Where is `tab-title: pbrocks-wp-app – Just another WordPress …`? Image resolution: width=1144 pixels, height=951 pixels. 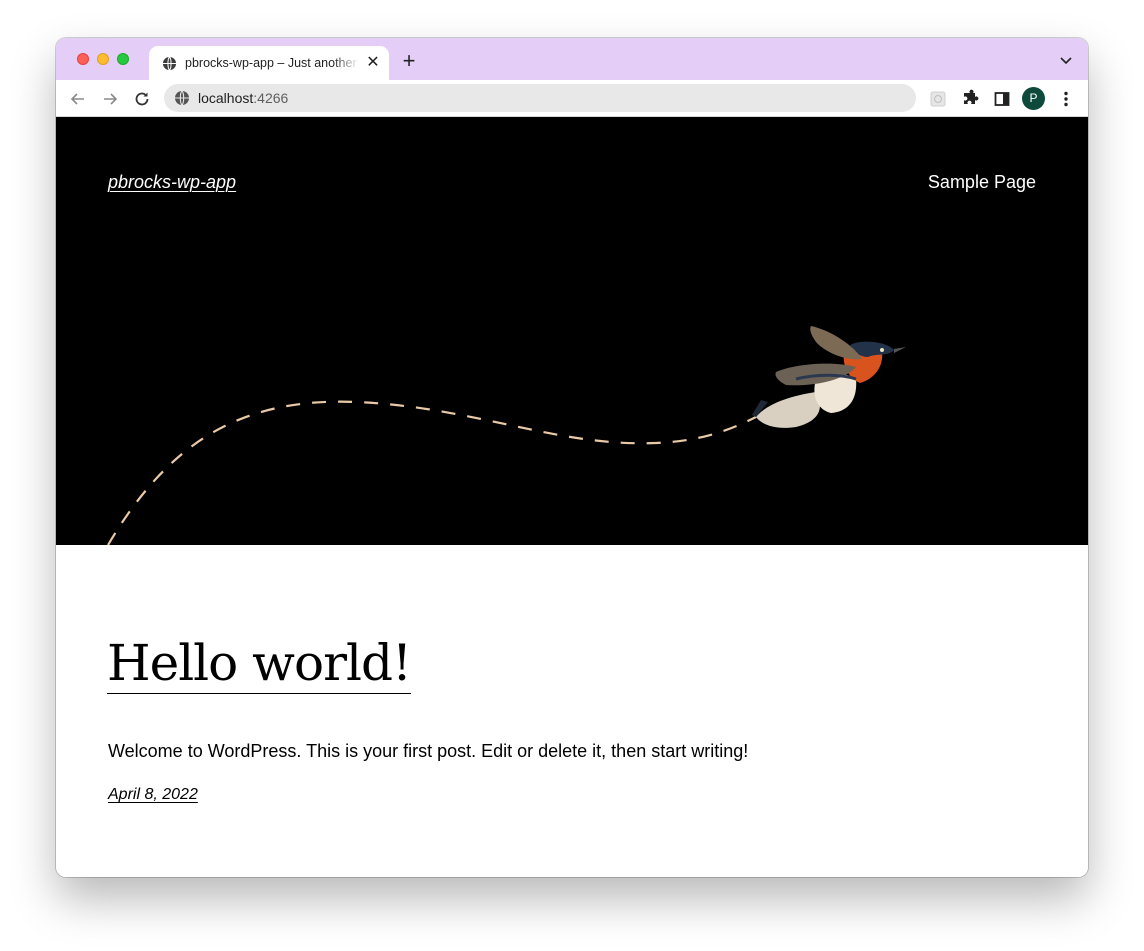 tab-title: pbrocks-wp-app – Just another WordPress … is located at coordinates (272, 63).